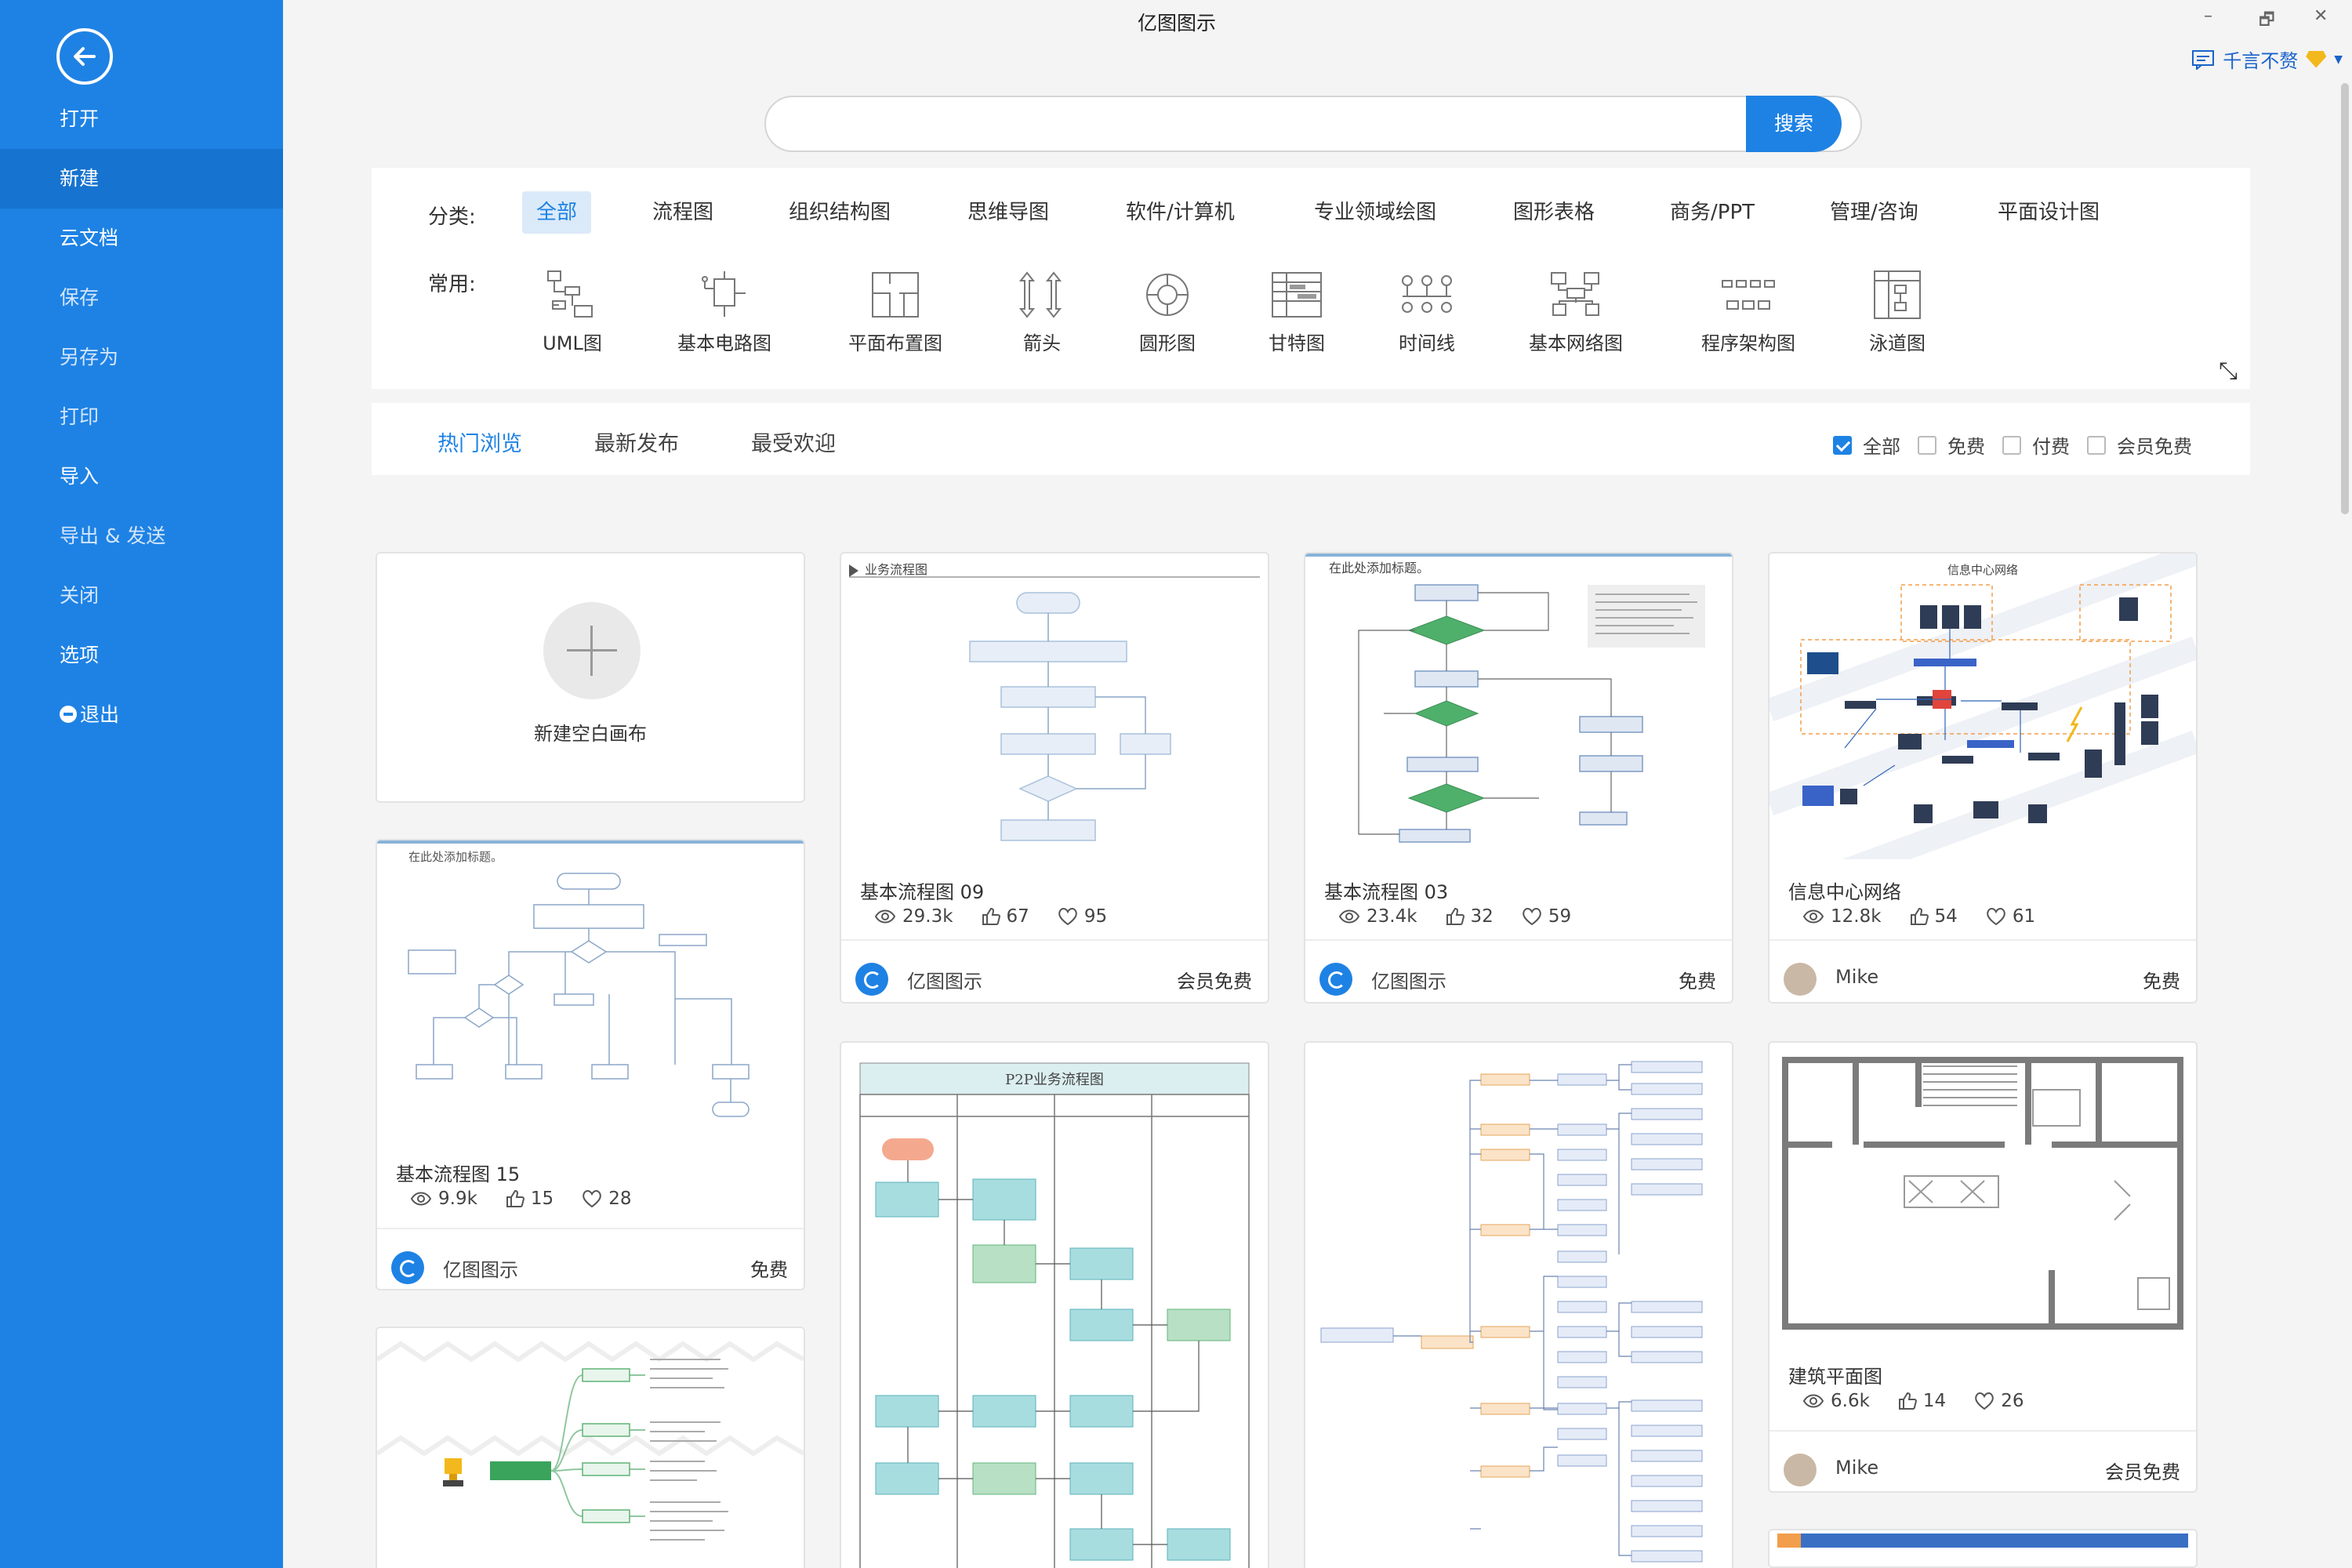  I want to click on sidebar-item-import: 导入, so click(141, 476).